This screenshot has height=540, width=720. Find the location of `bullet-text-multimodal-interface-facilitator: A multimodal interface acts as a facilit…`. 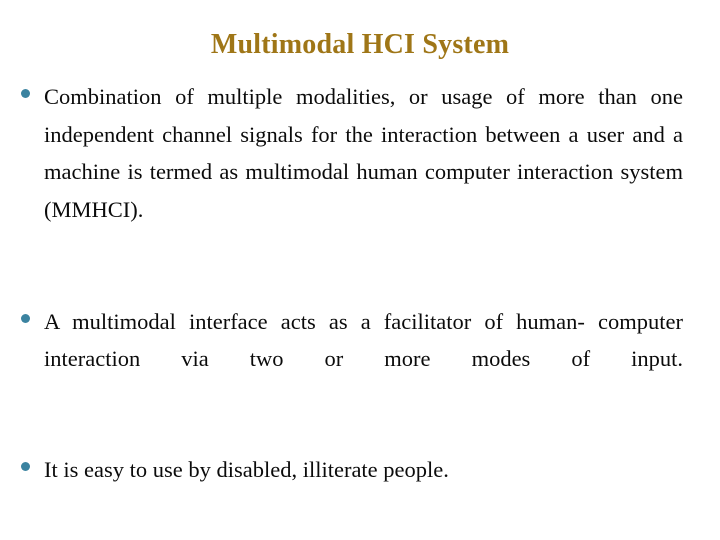

bullet-text-multimodal-interface-facilitator: A multimodal interface acts as a facilit… is located at coordinates (363, 340).